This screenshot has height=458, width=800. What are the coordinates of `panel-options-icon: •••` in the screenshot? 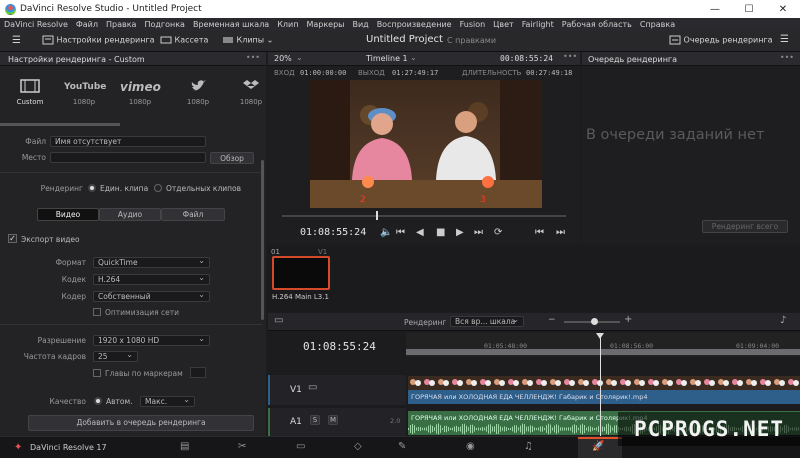 It's located at (253, 57).